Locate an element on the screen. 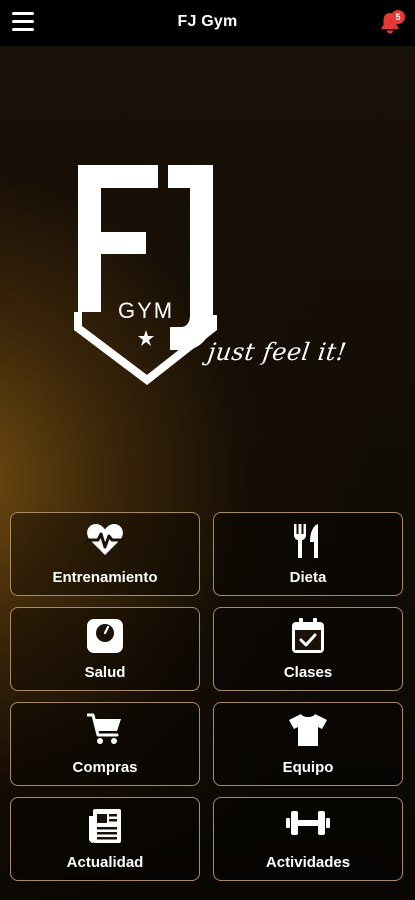  app-title: FJ Gym is located at coordinates (207, 21).